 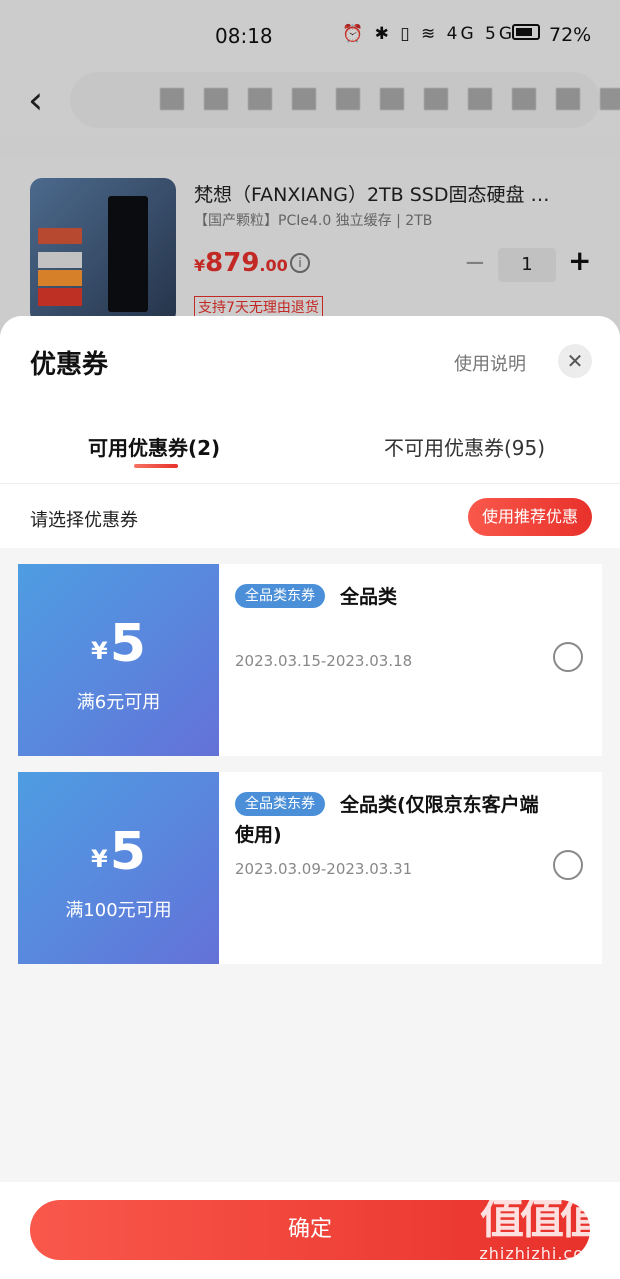 What do you see at coordinates (324, 661) in the screenshot?
I see `coupon-validity: 2023.03.15-2023.03.18` at bounding box center [324, 661].